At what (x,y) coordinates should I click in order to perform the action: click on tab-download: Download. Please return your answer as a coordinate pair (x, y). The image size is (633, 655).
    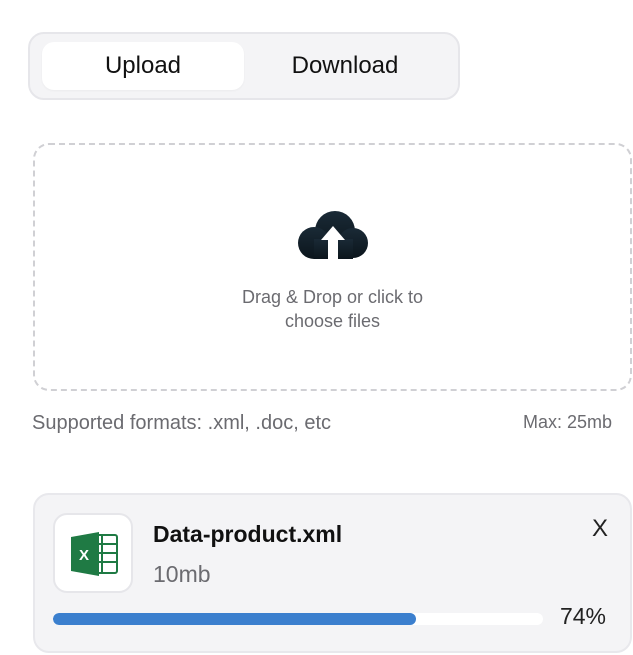
    Looking at the image, I should click on (345, 66).